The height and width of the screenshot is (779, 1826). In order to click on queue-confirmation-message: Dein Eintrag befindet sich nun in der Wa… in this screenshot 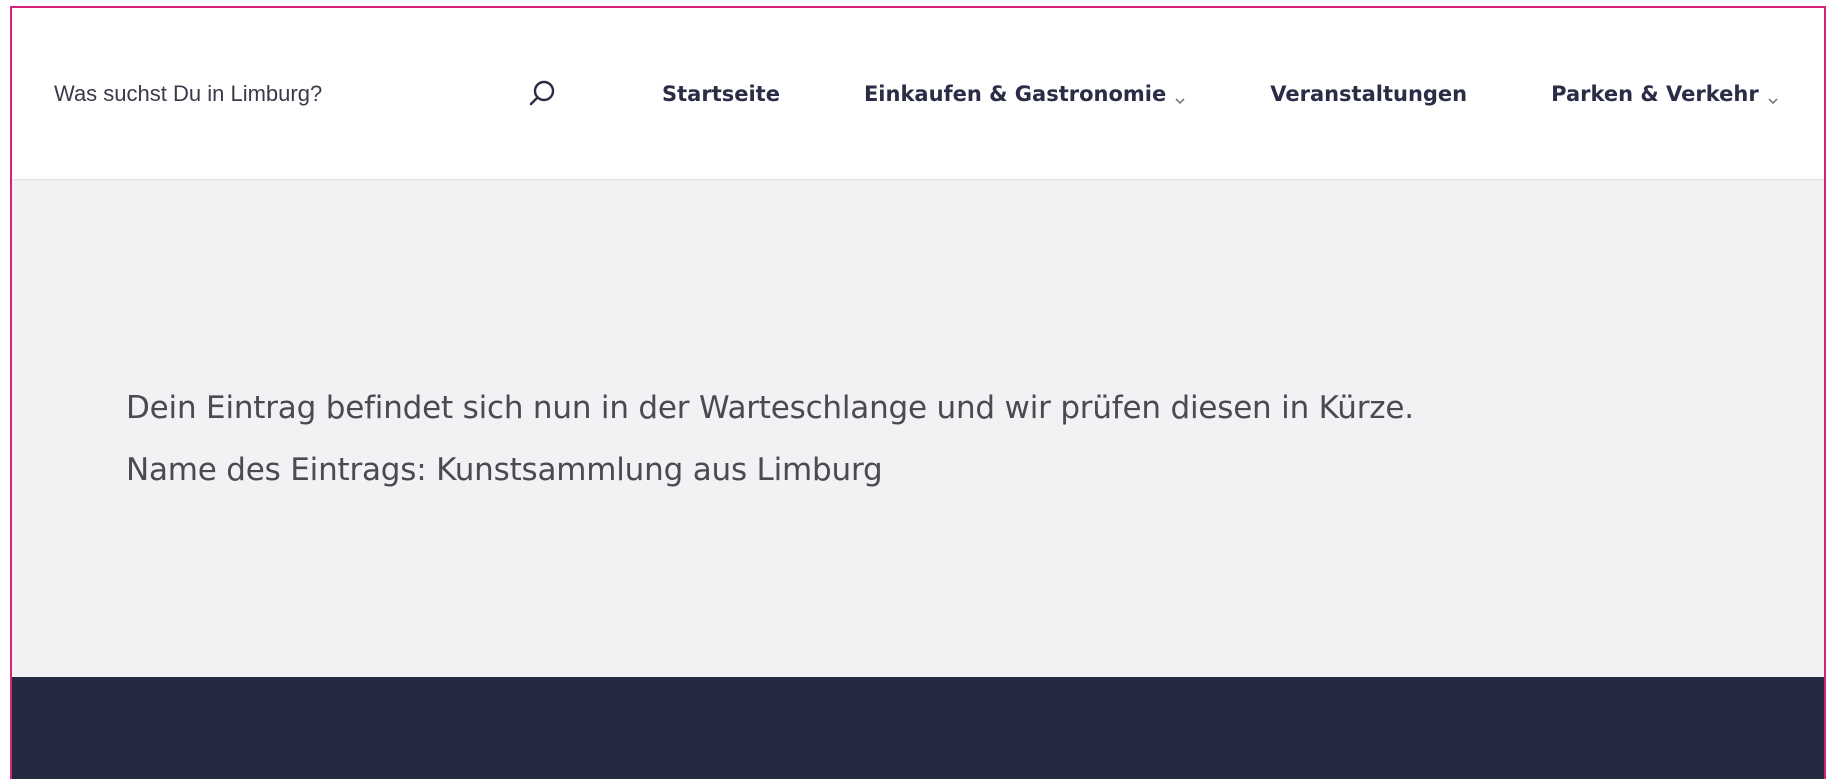, I will do `click(770, 408)`.